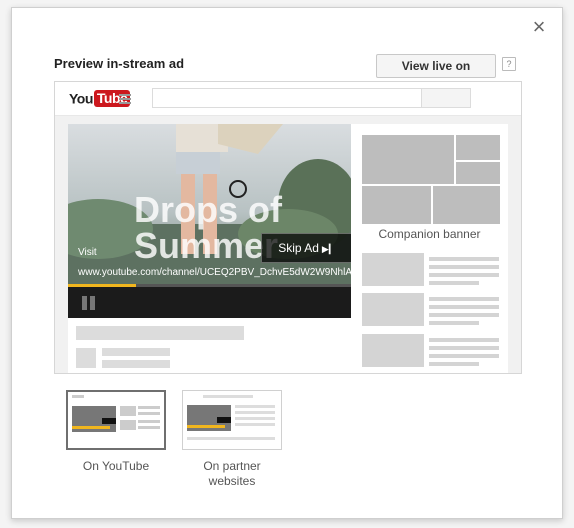 Image resolution: width=574 pixels, height=528 pixels. Describe the element at coordinates (206, 245) in the screenshot. I see `overlay-text-line2: Summer` at that location.